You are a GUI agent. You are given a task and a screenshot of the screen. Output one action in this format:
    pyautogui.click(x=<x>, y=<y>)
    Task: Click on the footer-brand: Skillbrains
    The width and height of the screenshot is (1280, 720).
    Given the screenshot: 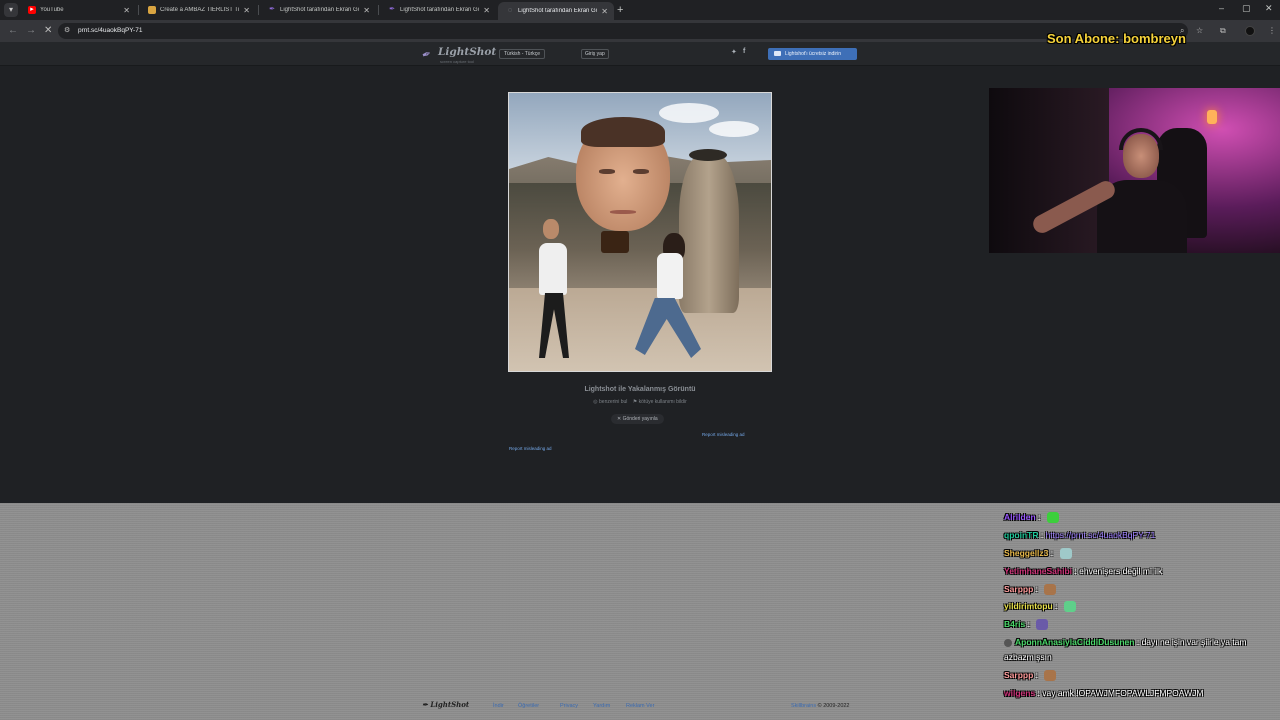 What is the action you would take?
    pyautogui.click(x=803, y=706)
    